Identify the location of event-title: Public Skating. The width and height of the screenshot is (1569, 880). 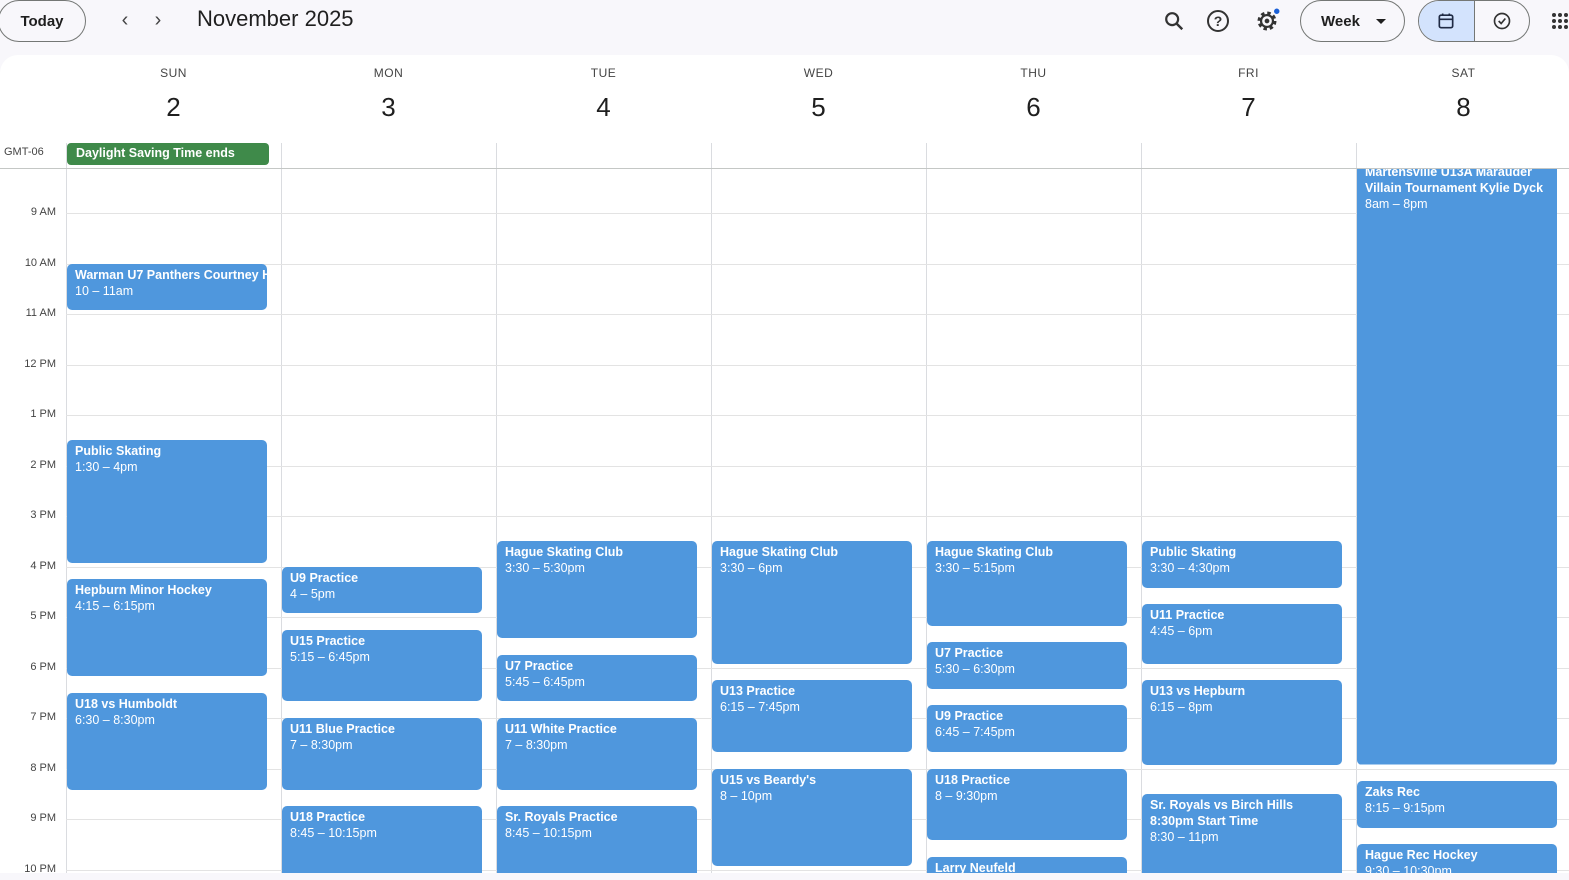
(118, 451).